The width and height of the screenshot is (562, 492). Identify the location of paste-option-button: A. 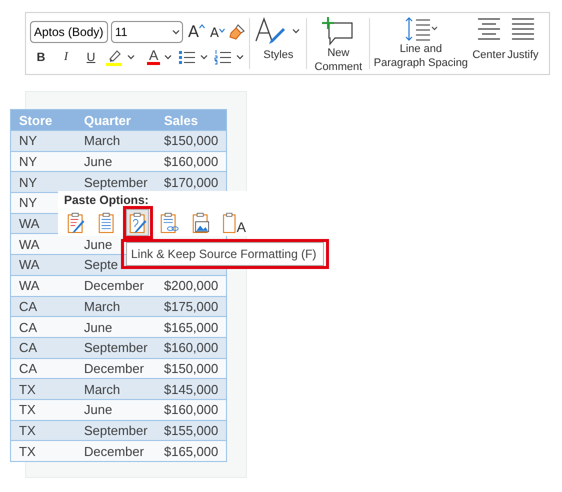
(234, 222).